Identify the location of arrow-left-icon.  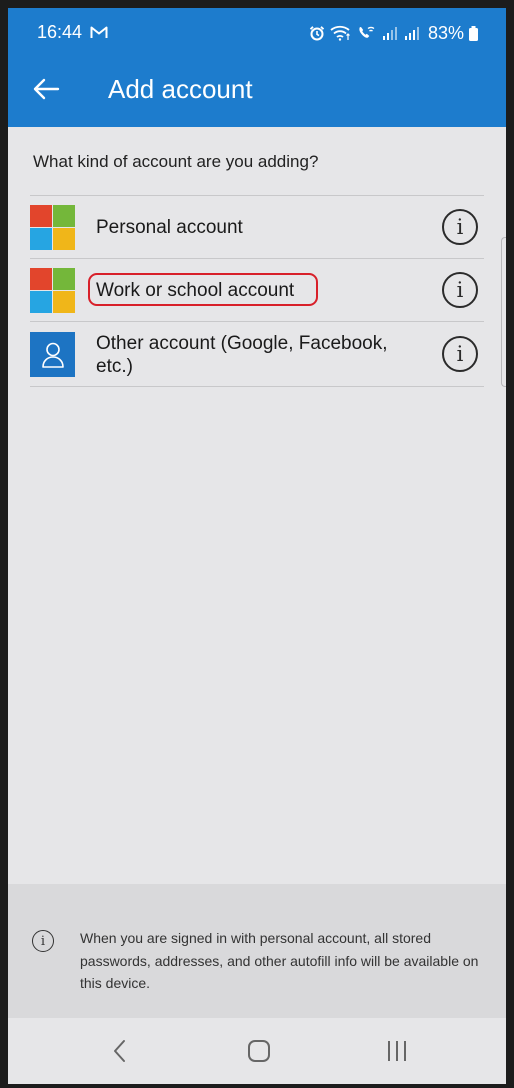
(46, 89).